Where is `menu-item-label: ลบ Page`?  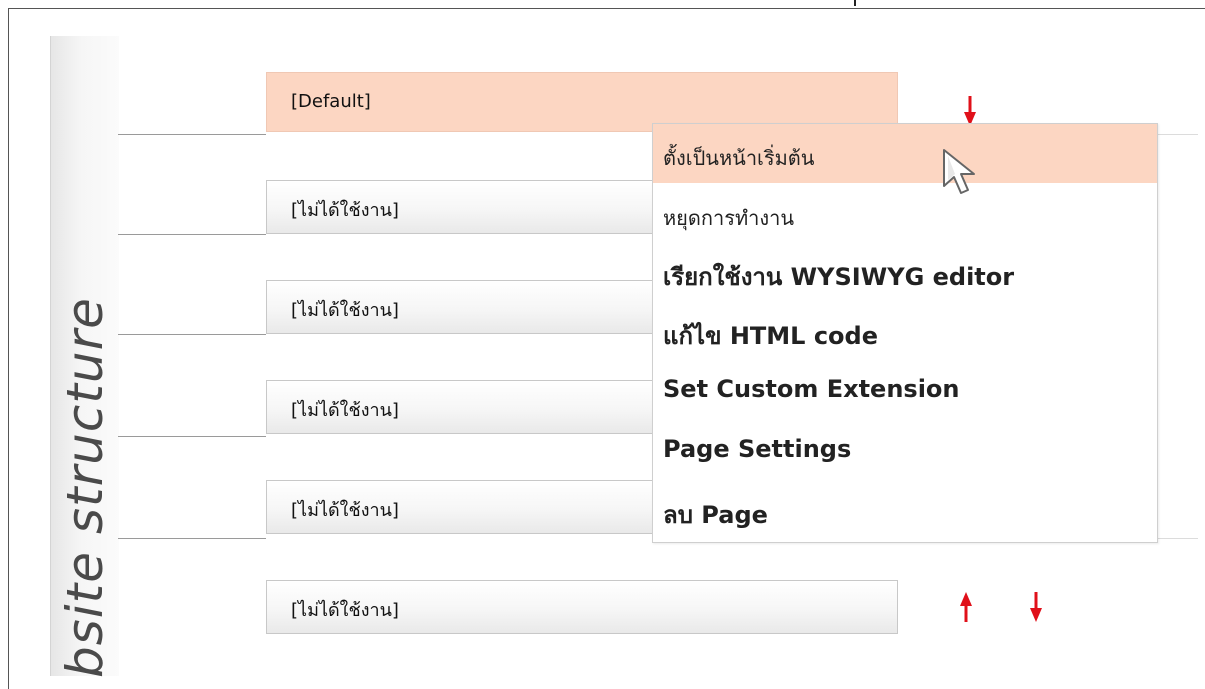
menu-item-label: ลบ Page is located at coordinates (715, 515).